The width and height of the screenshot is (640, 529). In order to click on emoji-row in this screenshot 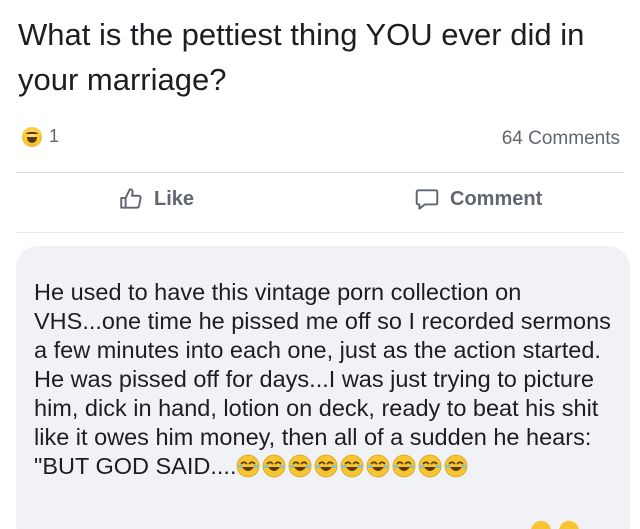, I will do `click(353, 466)`.